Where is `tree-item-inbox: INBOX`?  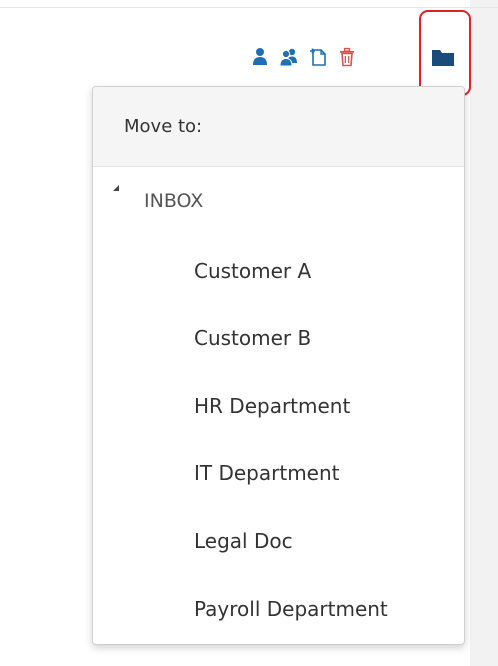 tree-item-inbox: INBOX is located at coordinates (278, 201).